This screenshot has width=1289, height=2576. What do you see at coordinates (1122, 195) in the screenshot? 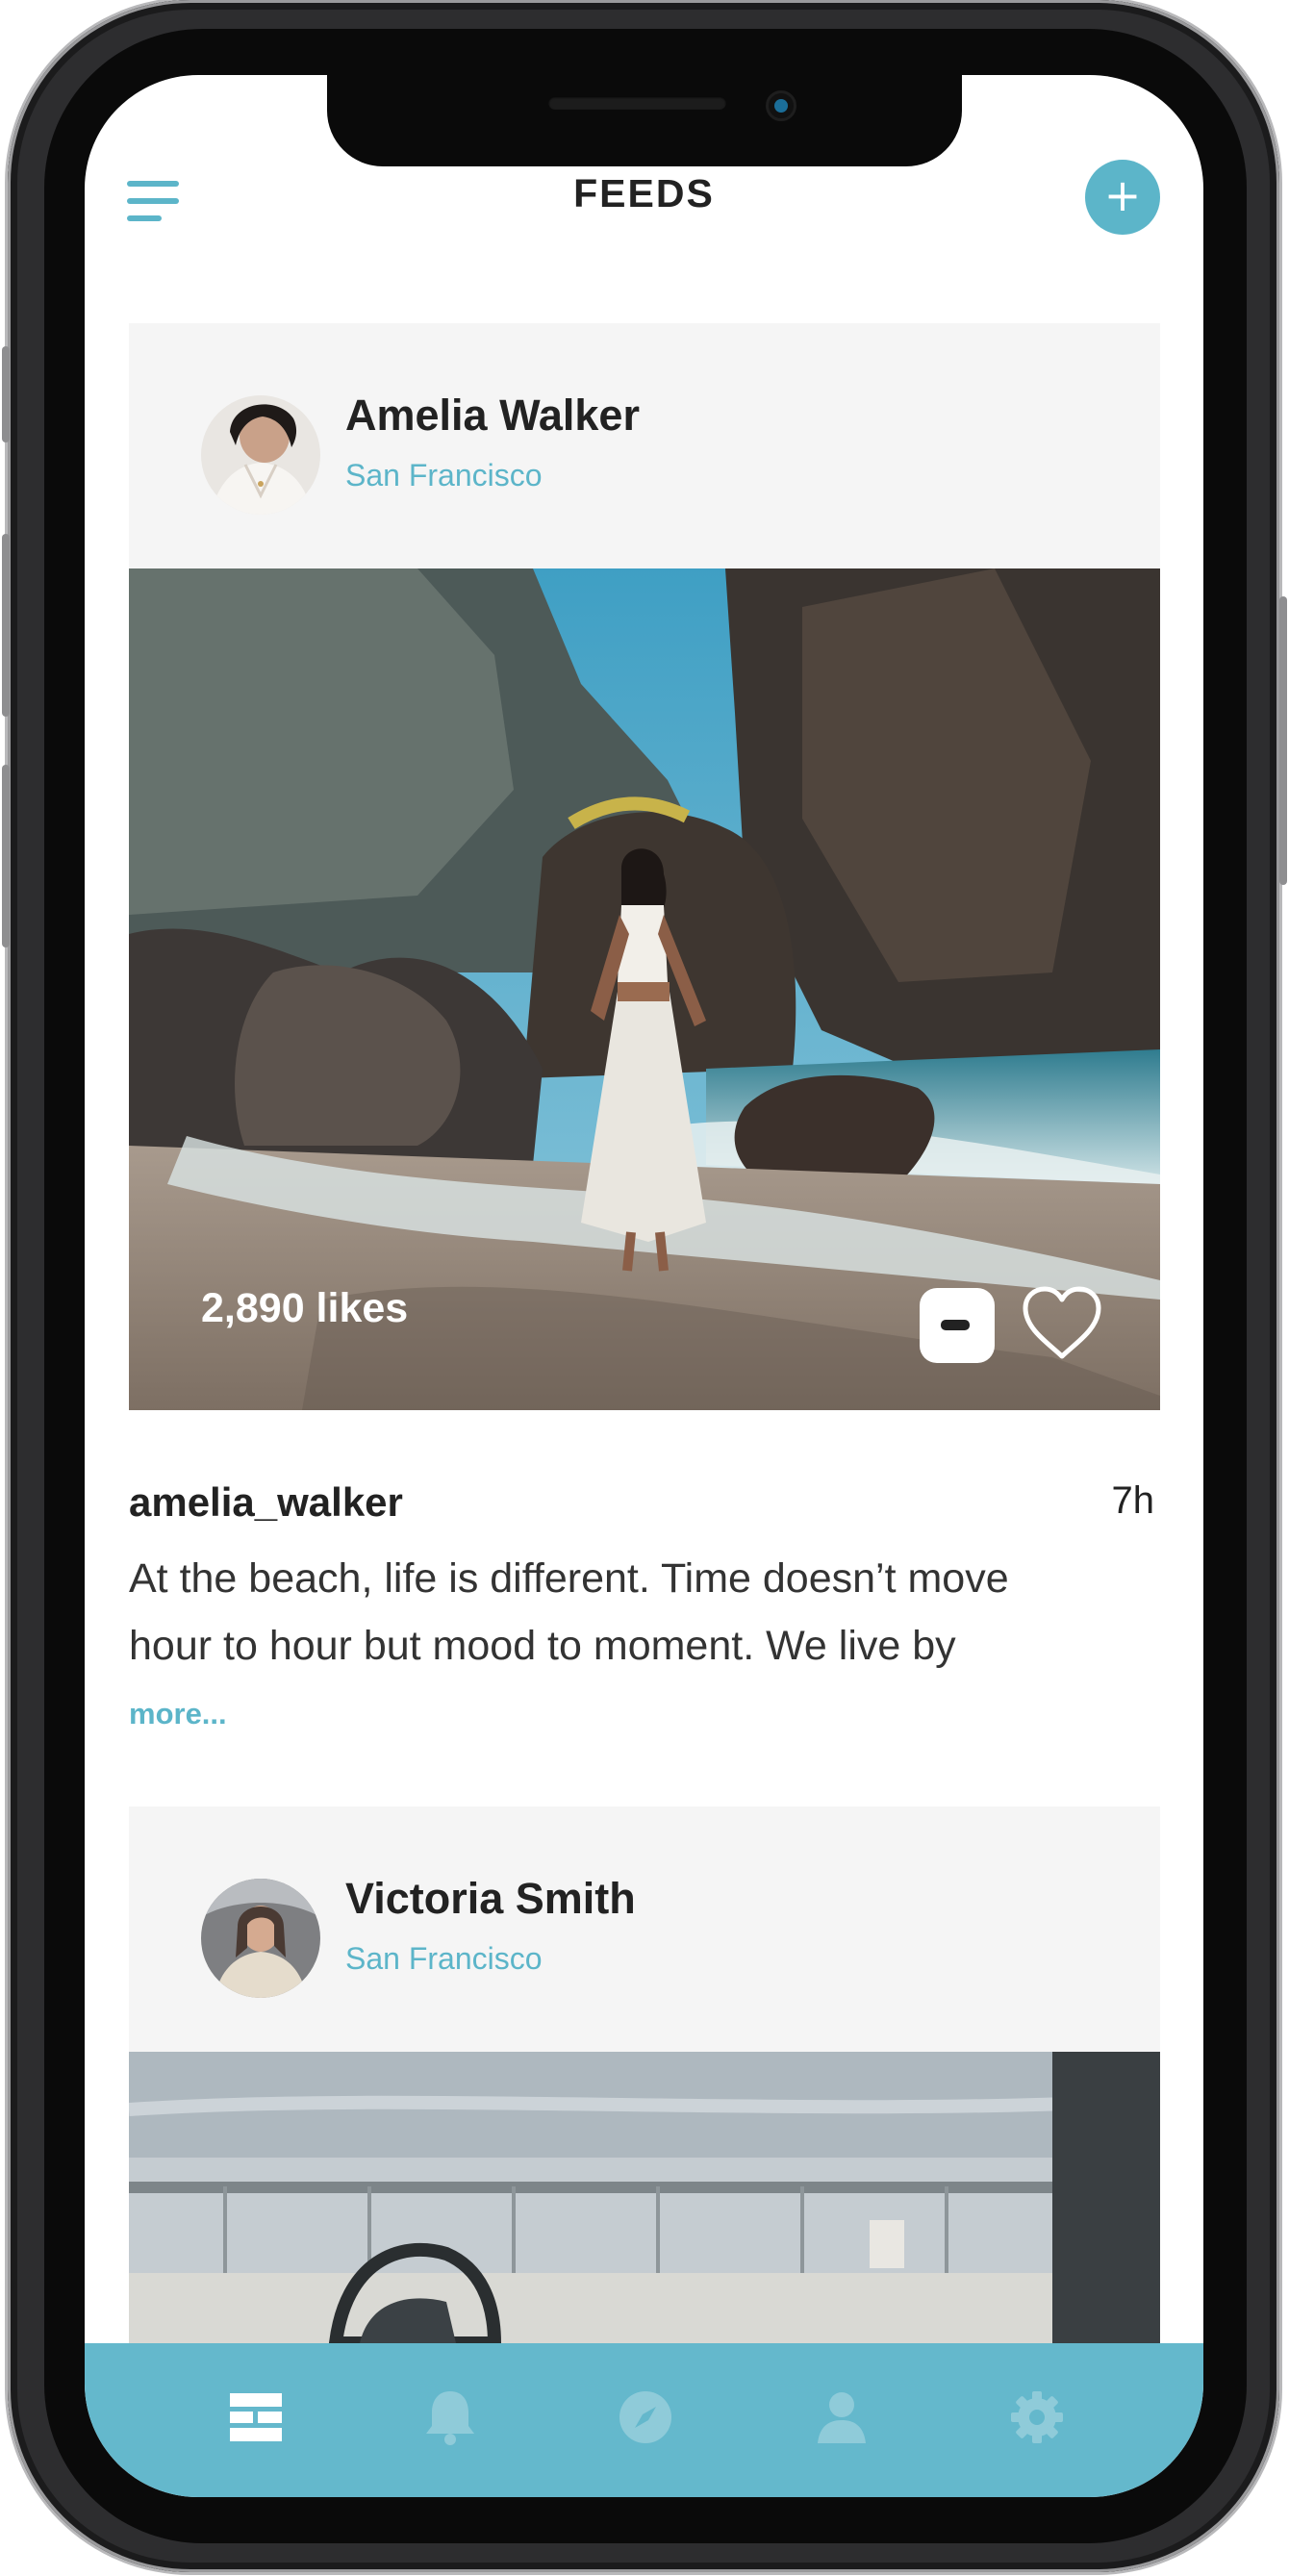
I see `plus-icon: +` at bounding box center [1122, 195].